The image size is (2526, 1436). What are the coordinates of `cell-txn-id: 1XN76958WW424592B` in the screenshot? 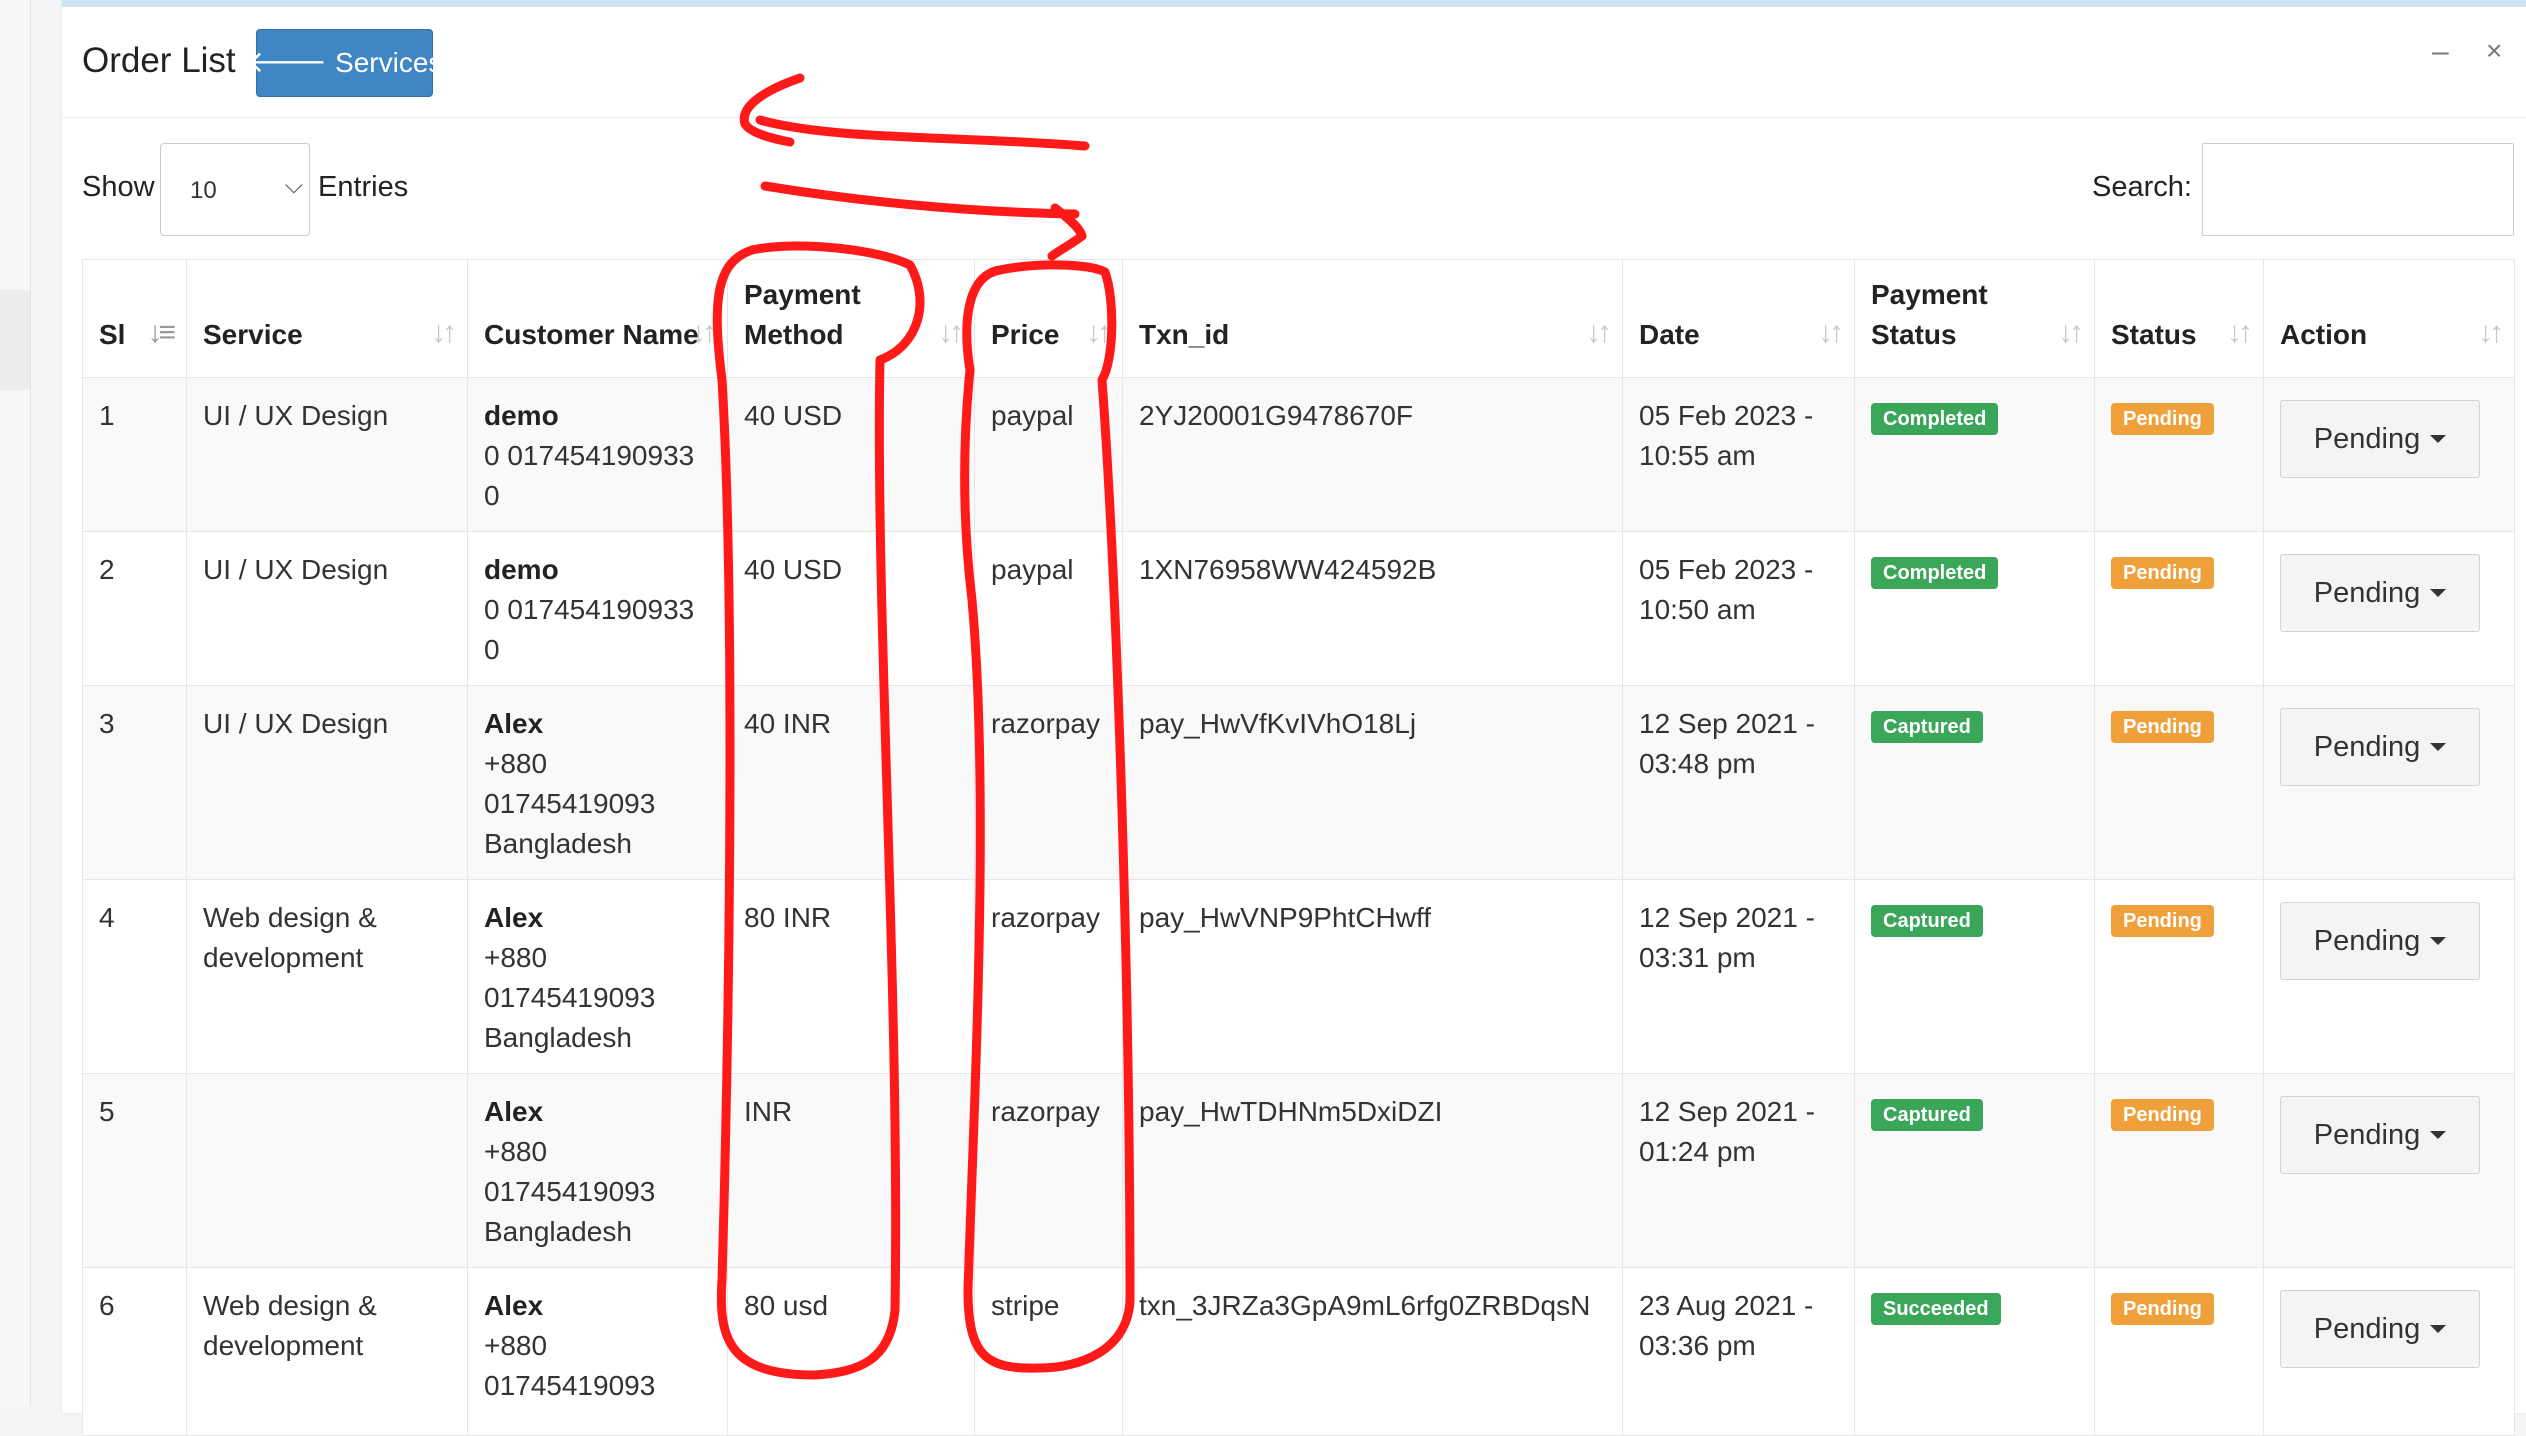 It's located at (1372, 608).